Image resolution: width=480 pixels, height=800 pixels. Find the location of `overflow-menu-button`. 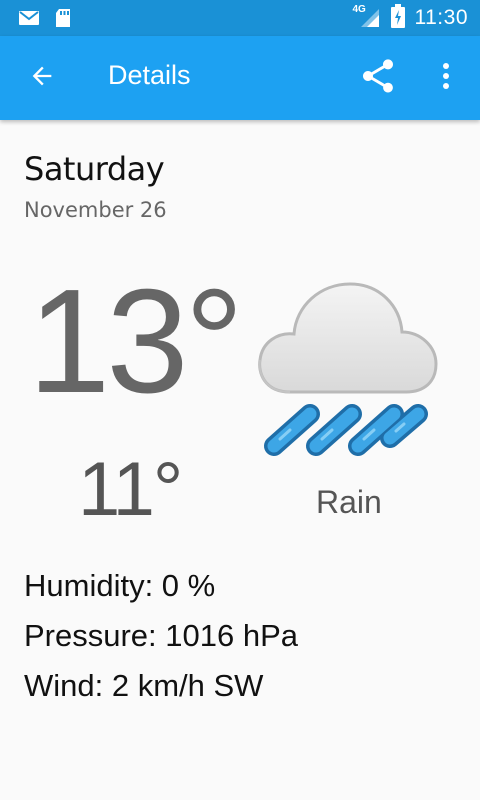

overflow-menu-button is located at coordinates (446, 78).